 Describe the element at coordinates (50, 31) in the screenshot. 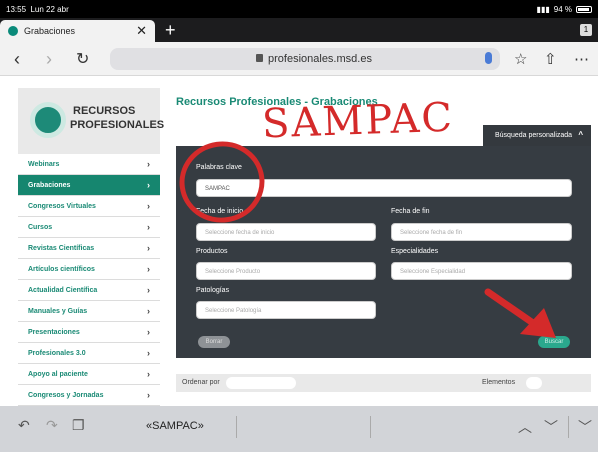

I see `tab-title: Grabaciones` at that location.